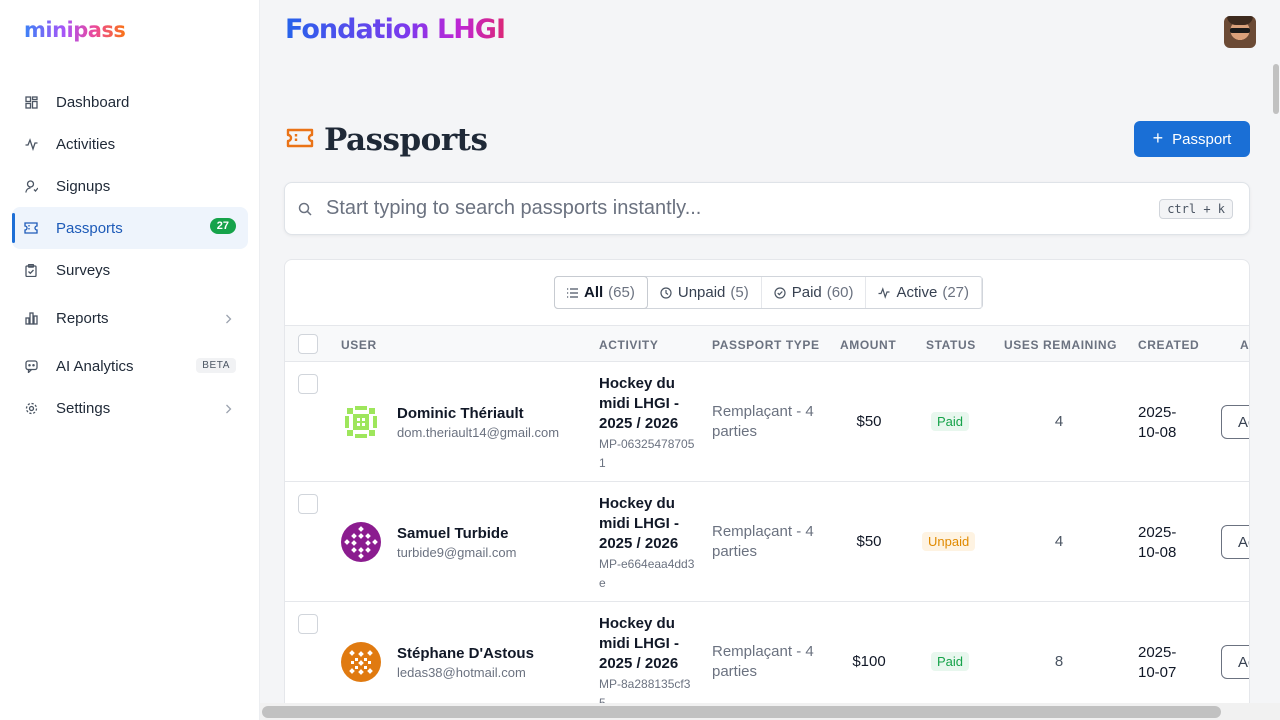  I want to click on sidebar-item-activities: Activities, so click(130, 144).